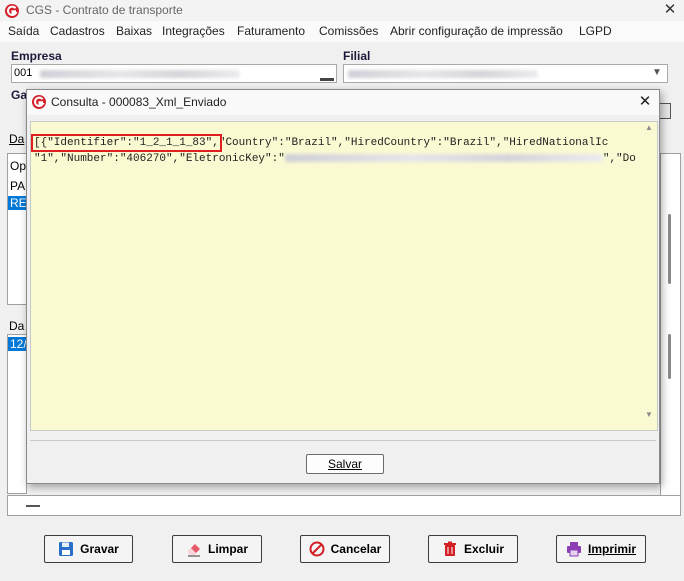 This screenshot has height=581, width=684. I want to click on menu-faturamento: Faturamento, so click(271, 31).